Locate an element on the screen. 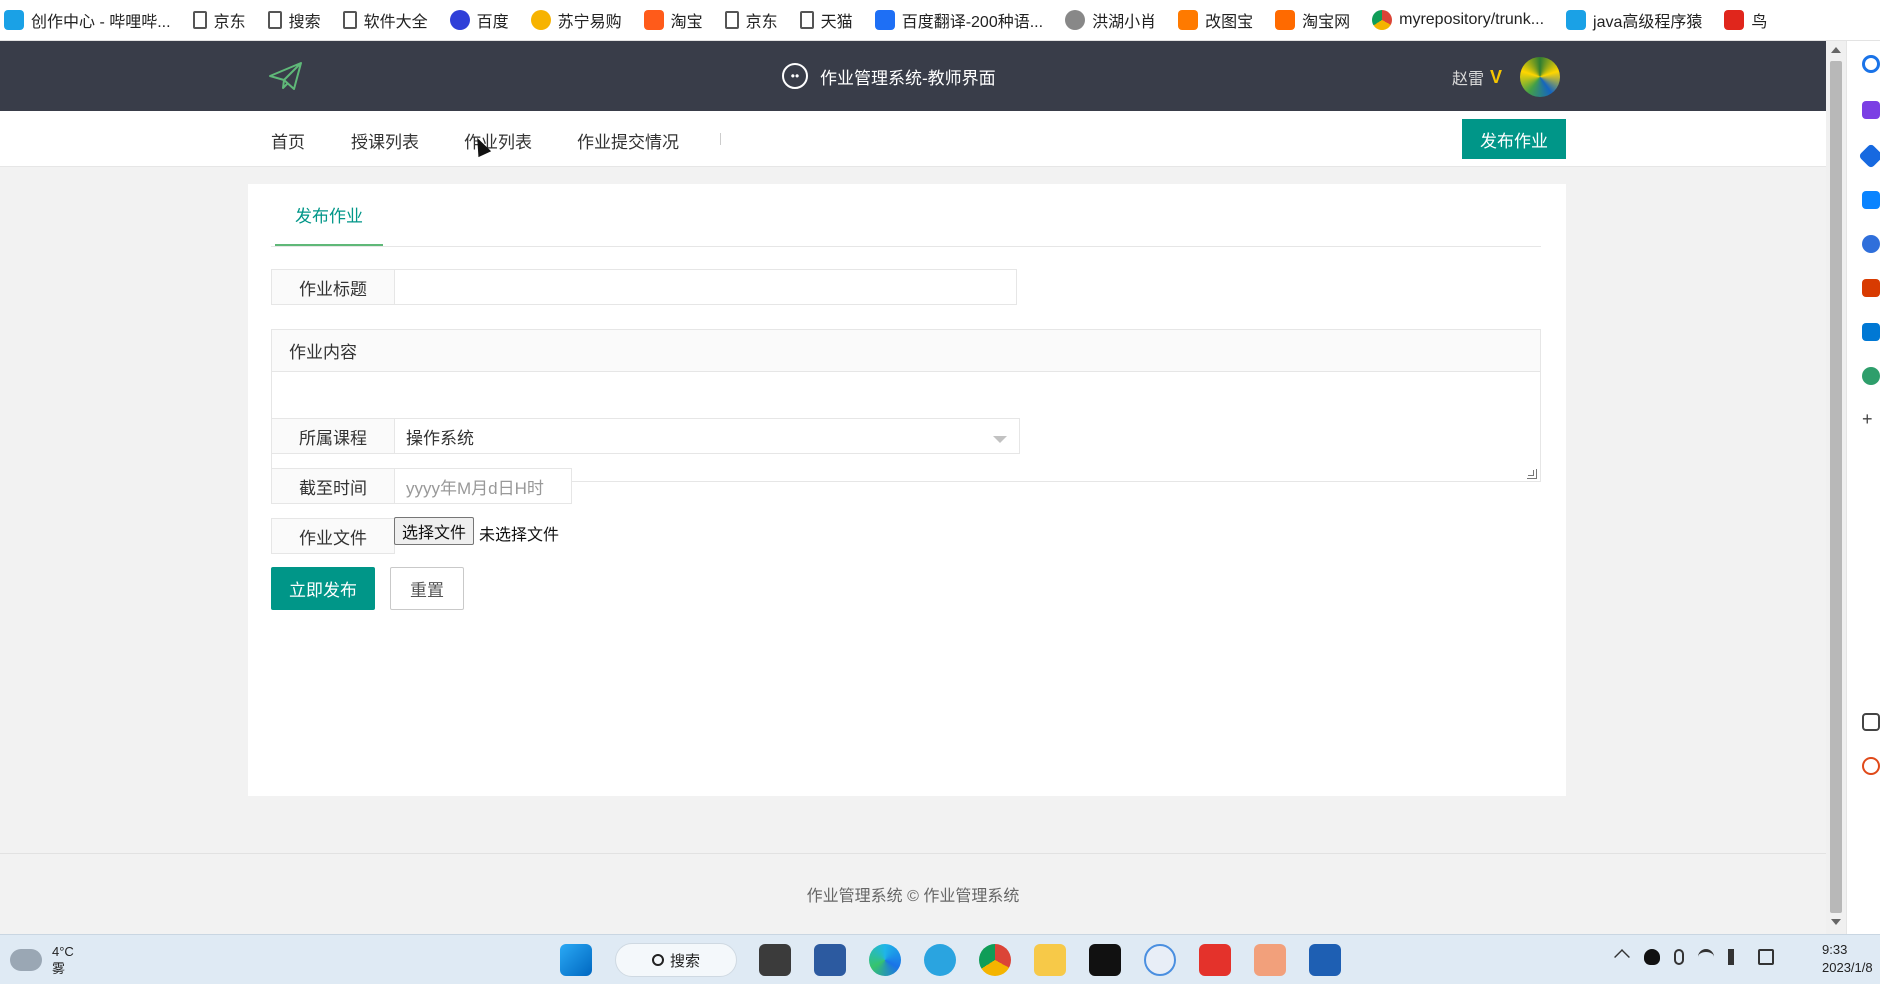 This screenshot has width=1880, height=984. edge-icon is located at coordinates (885, 960).